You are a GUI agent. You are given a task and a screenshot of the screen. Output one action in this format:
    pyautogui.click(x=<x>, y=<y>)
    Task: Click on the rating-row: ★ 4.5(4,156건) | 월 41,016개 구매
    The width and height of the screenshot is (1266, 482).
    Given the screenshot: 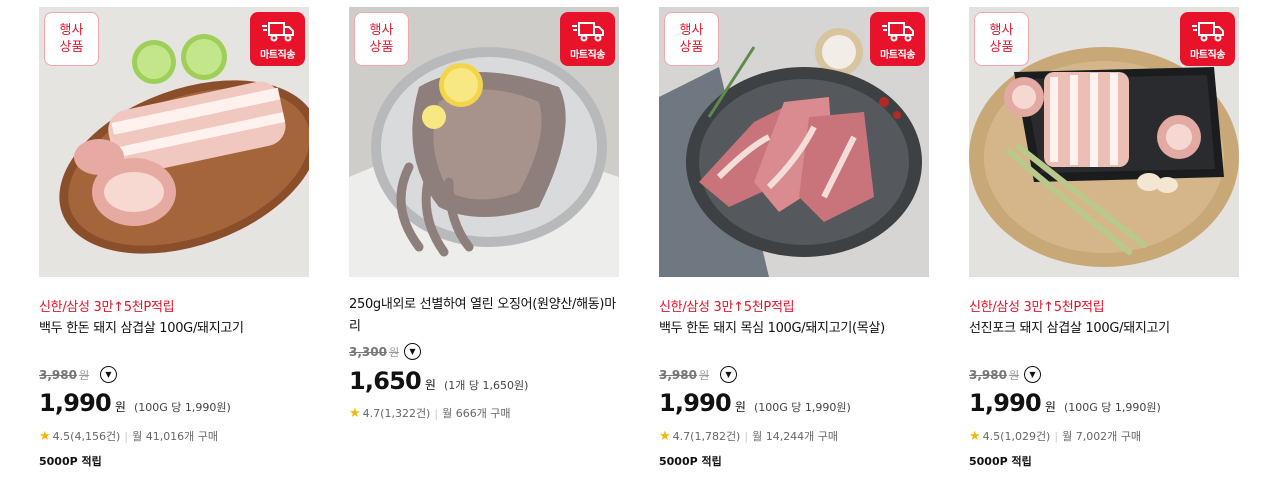 What is the action you would take?
    pyautogui.click(x=128, y=436)
    